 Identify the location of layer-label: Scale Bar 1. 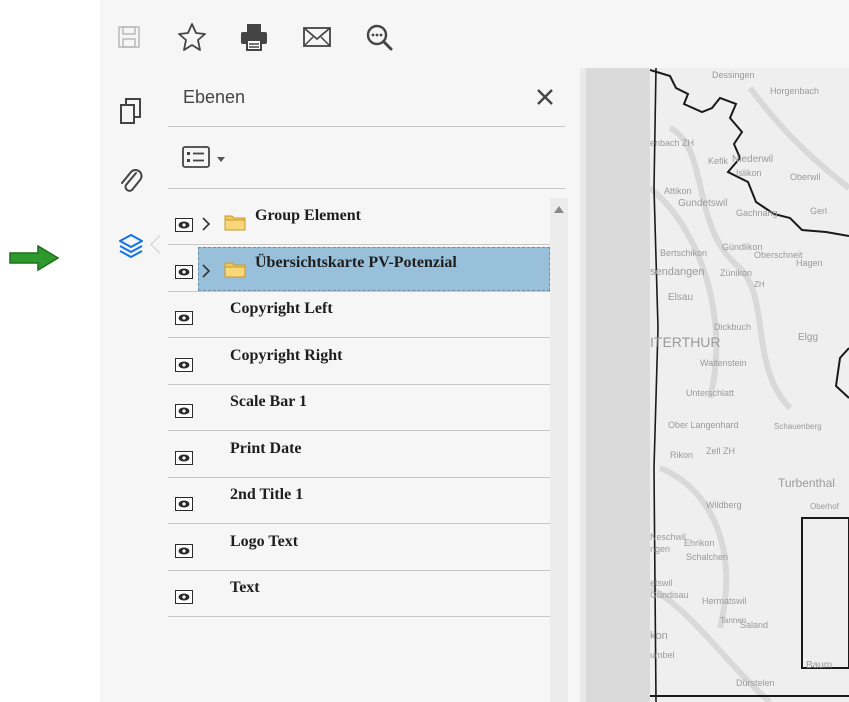
(269, 401).